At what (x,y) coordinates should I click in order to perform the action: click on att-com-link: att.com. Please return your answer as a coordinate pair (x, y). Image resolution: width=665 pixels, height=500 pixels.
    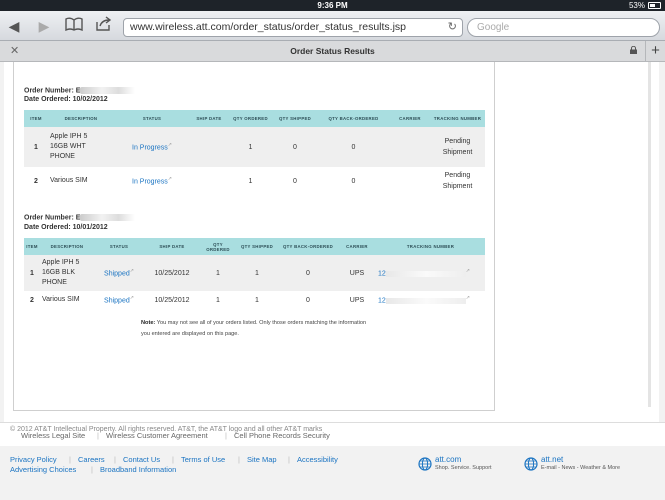
    Looking at the image, I should click on (448, 459).